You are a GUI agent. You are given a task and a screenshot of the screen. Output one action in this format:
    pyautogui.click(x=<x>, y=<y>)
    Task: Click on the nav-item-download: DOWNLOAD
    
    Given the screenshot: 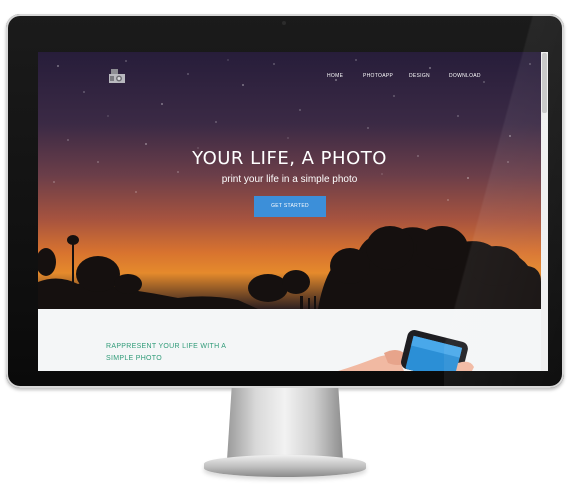 What is the action you would take?
    pyautogui.click(x=465, y=76)
    